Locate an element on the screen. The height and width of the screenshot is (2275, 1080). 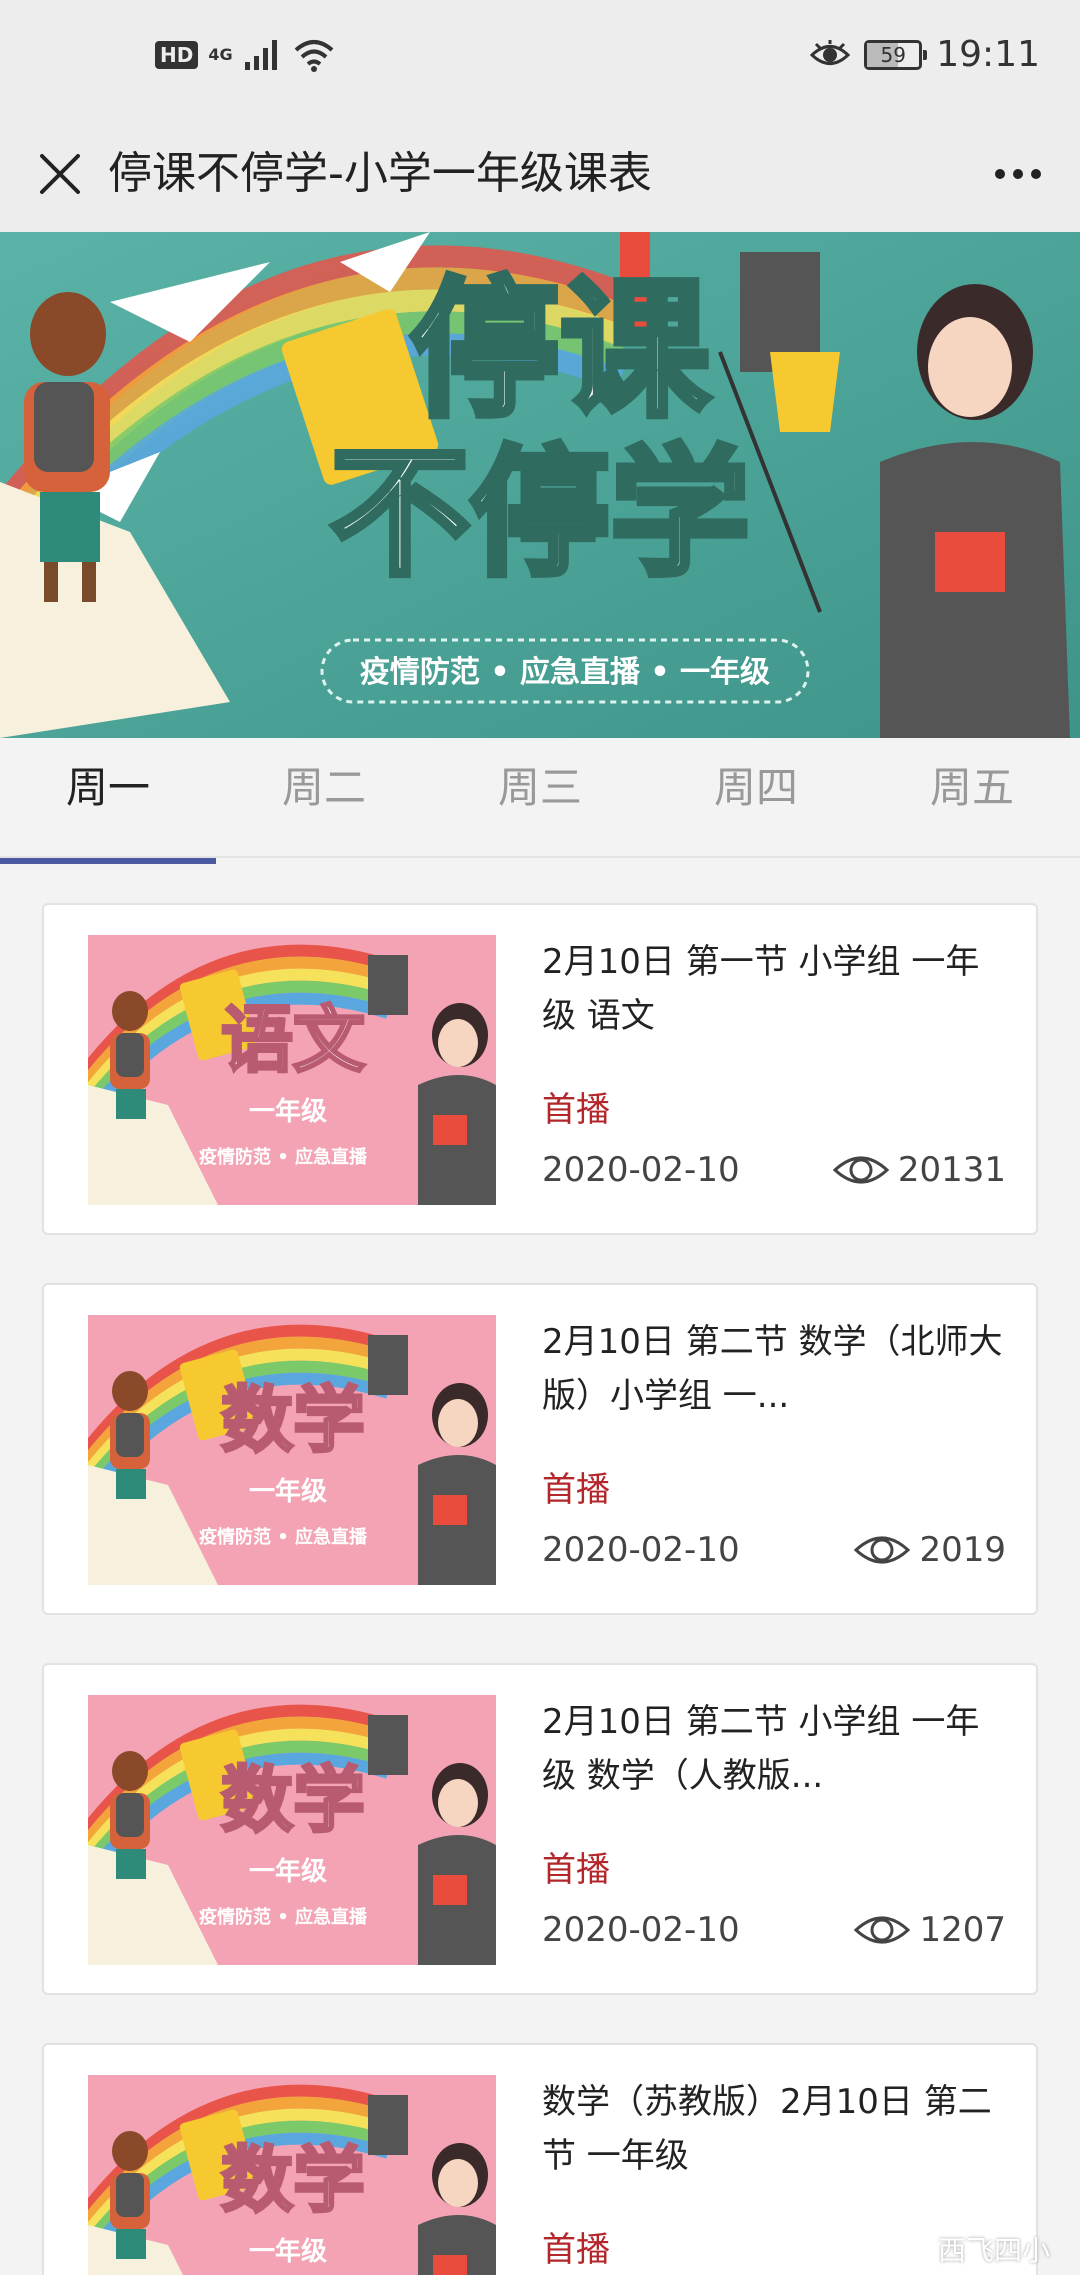
battery-level: 59 is located at coordinates (893, 54).